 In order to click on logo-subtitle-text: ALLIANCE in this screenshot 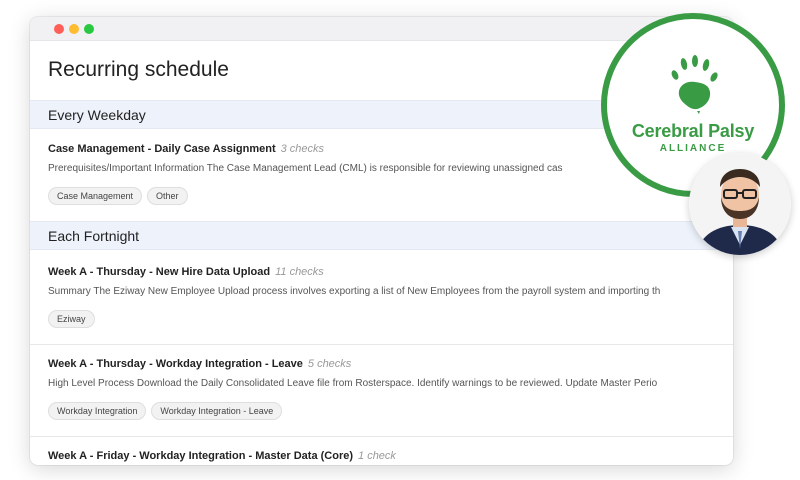, I will do `click(693, 148)`.